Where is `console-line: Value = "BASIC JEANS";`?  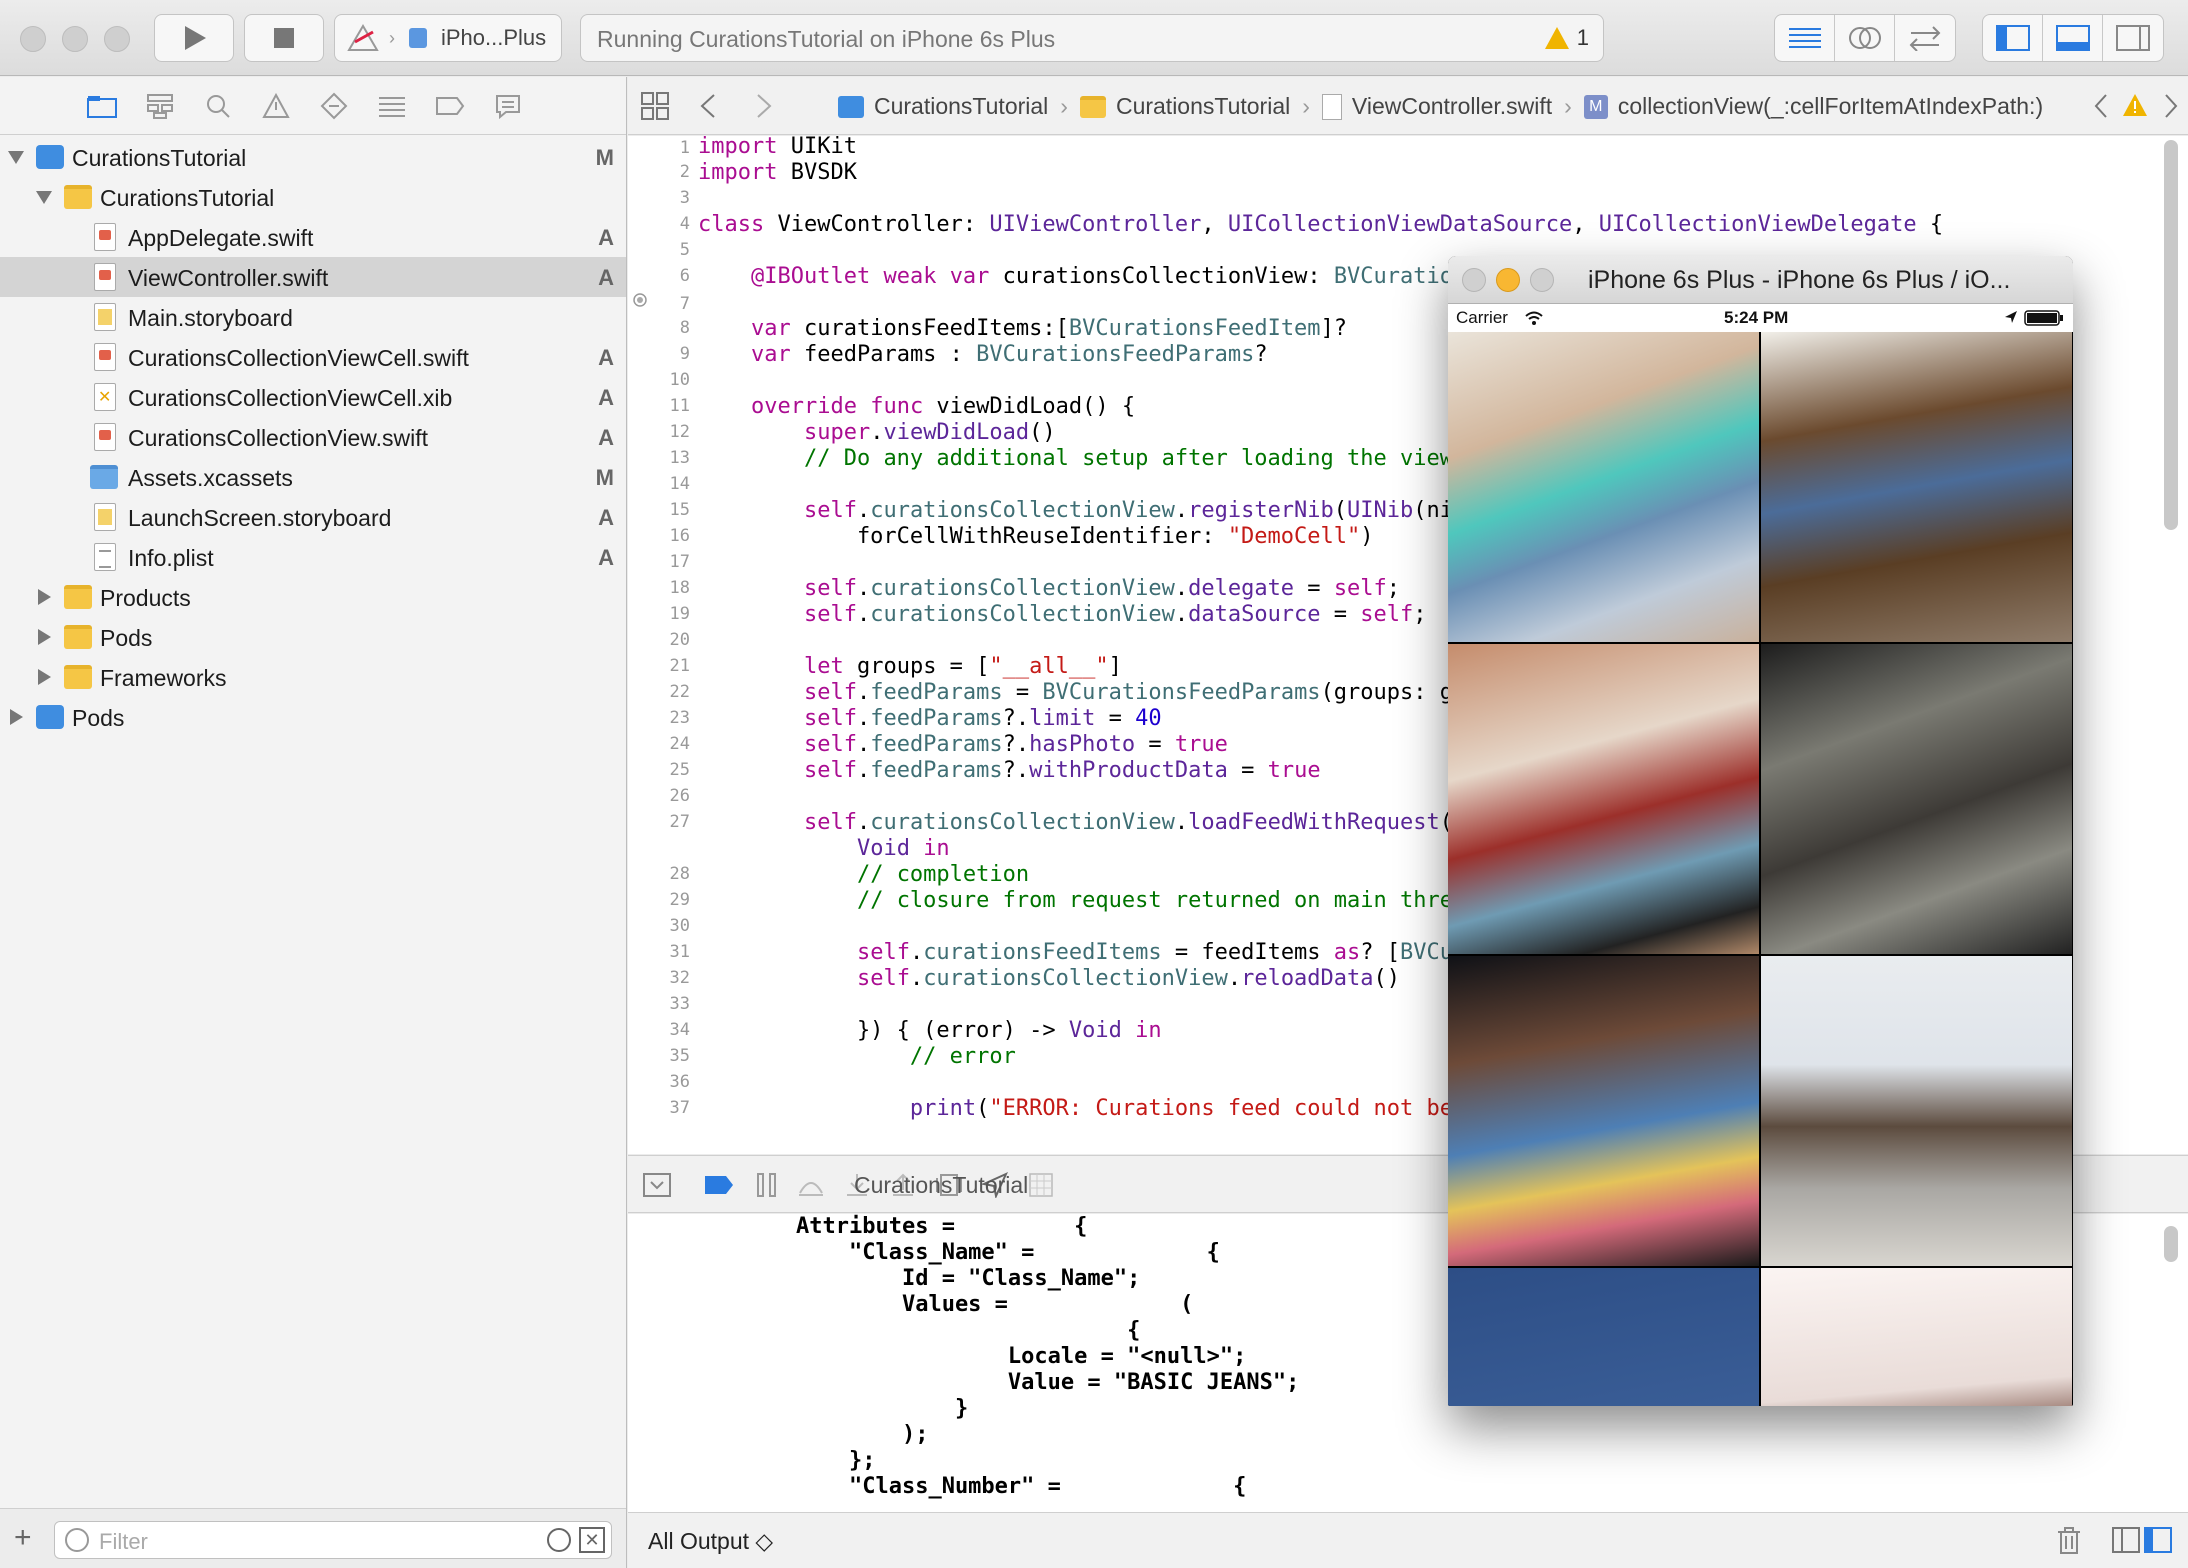
console-line: Value = "BASIC JEANS"; is located at coordinates (1048, 1382).